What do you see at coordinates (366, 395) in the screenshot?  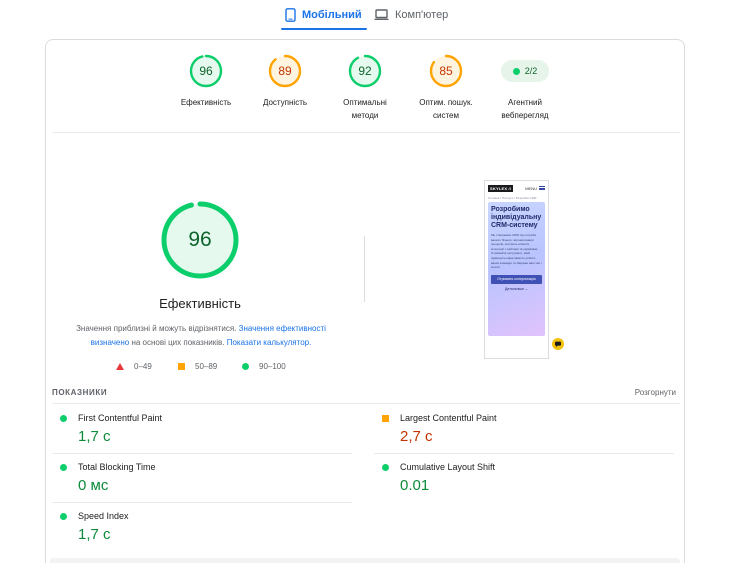 I see `metrics-header: ПОКАЗНИКИ Розгорнути` at bounding box center [366, 395].